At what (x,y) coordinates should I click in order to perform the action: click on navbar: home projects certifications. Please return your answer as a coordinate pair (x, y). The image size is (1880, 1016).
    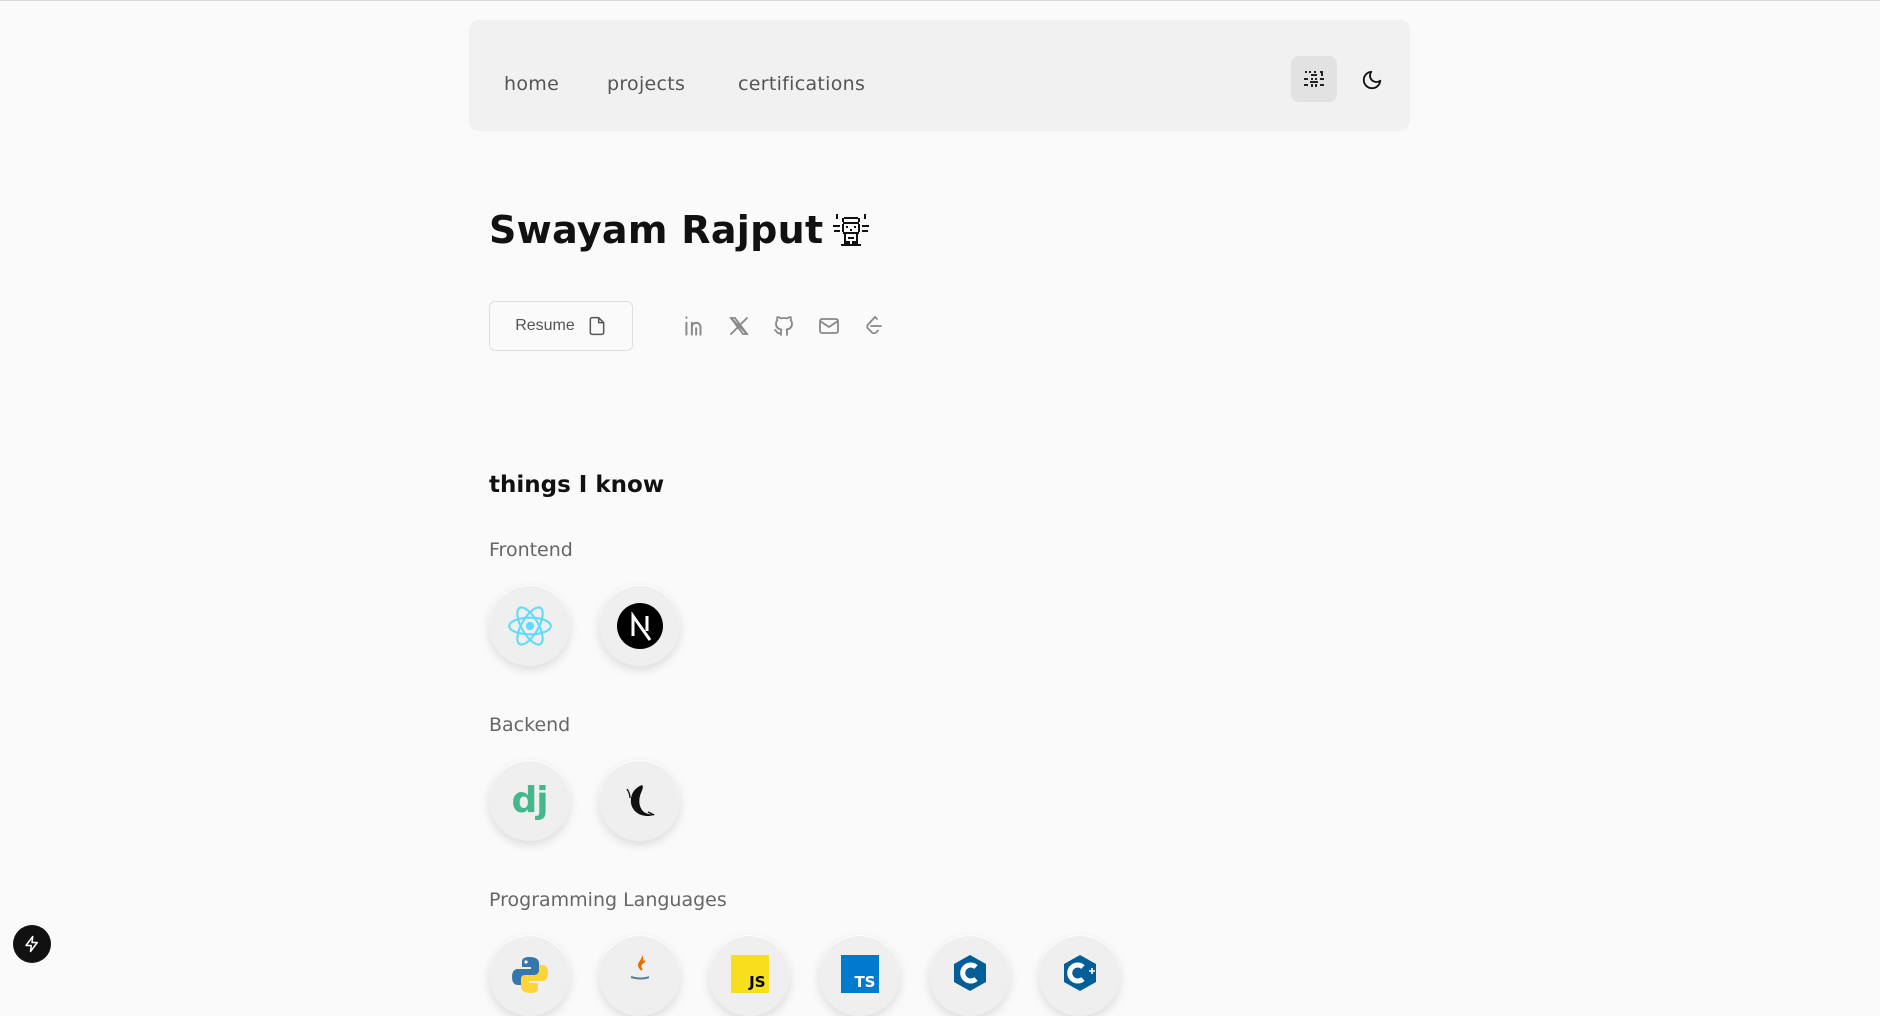
    Looking at the image, I should click on (939, 75).